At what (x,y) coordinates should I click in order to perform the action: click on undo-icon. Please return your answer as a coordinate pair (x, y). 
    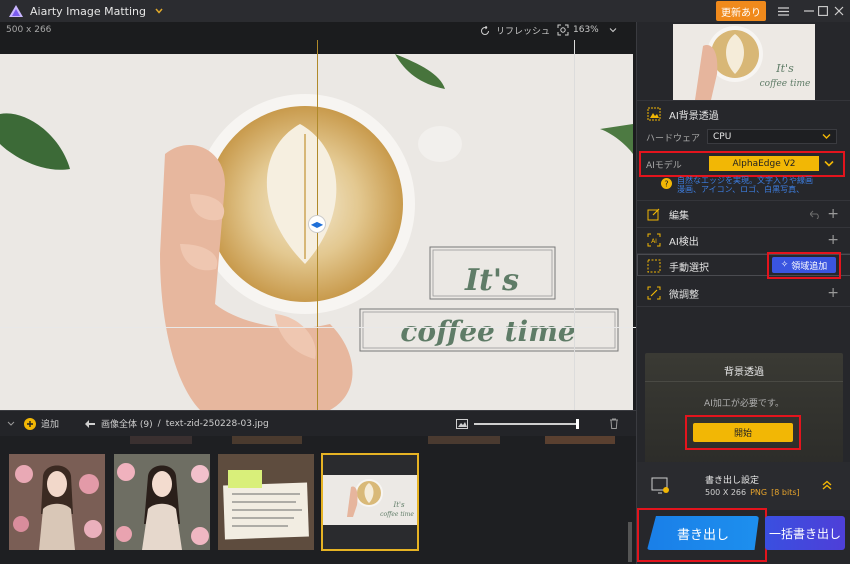
    Looking at the image, I should click on (815, 214).